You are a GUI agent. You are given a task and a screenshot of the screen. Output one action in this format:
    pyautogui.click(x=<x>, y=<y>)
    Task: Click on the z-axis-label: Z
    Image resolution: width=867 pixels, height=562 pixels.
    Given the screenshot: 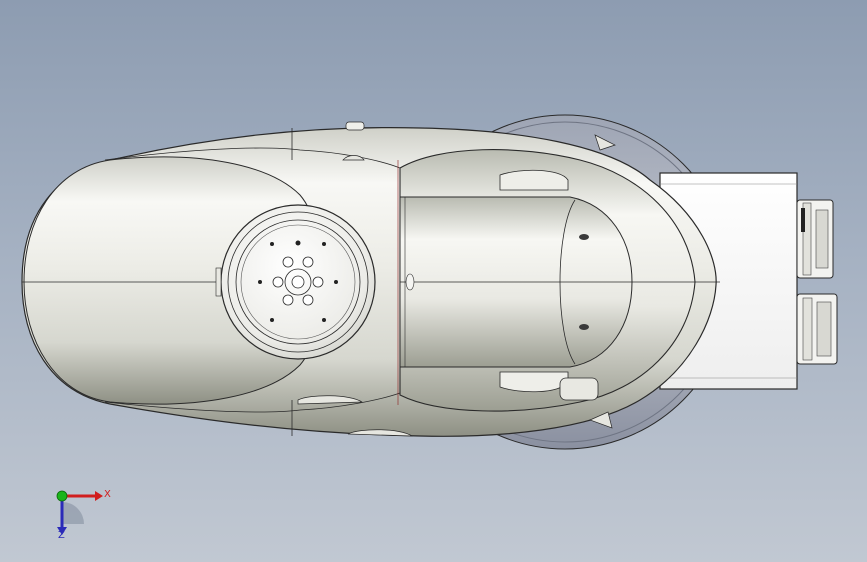 What is the action you would take?
    pyautogui.click(x=61, y=535)
    